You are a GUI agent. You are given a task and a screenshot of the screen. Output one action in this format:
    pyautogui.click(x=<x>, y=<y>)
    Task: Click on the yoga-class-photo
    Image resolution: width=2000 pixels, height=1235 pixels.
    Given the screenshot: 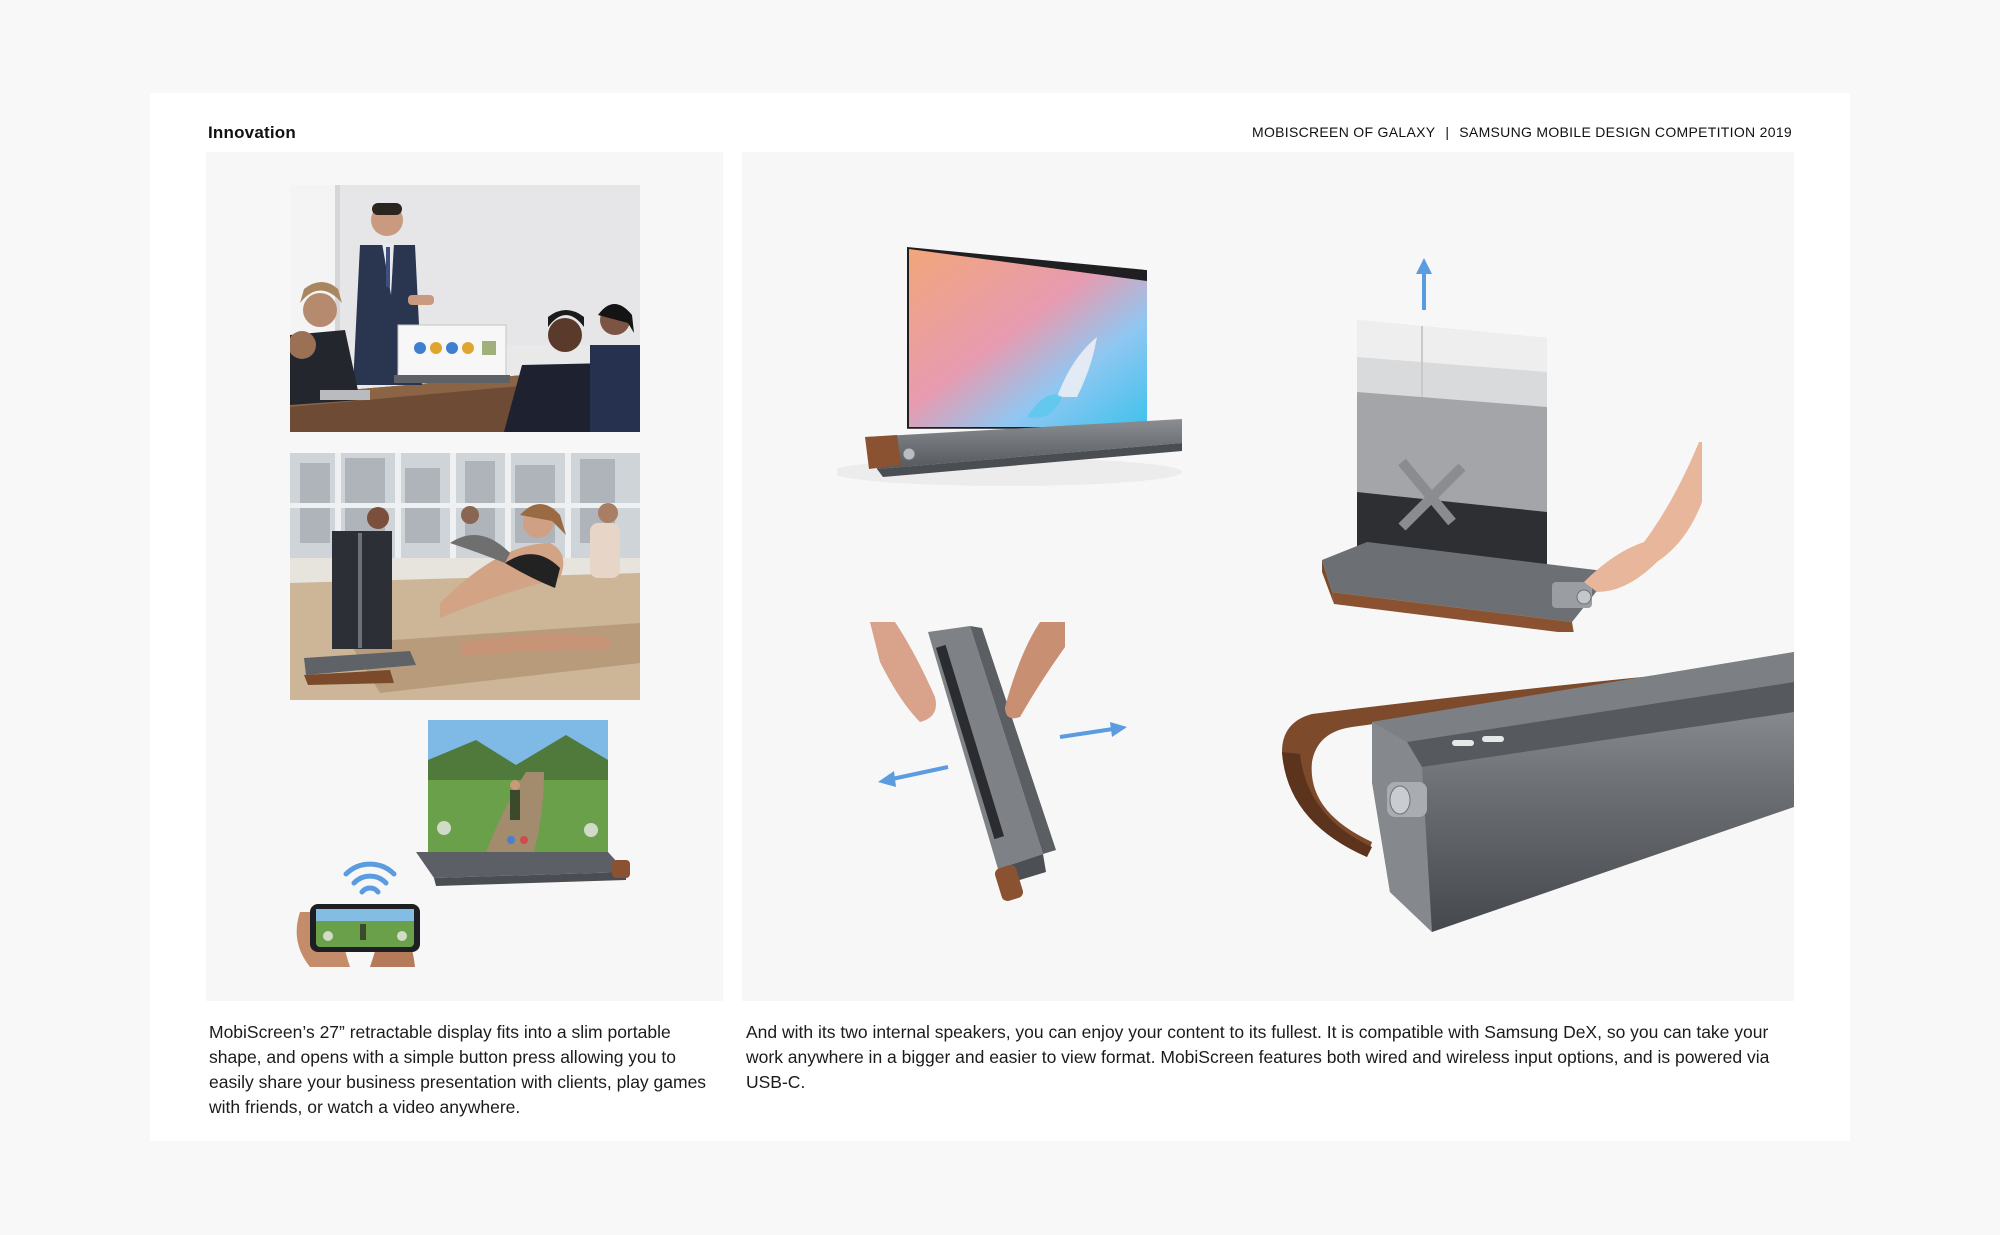 What is the action you would take?
    pyautogui.click(x=465, y=576)
    